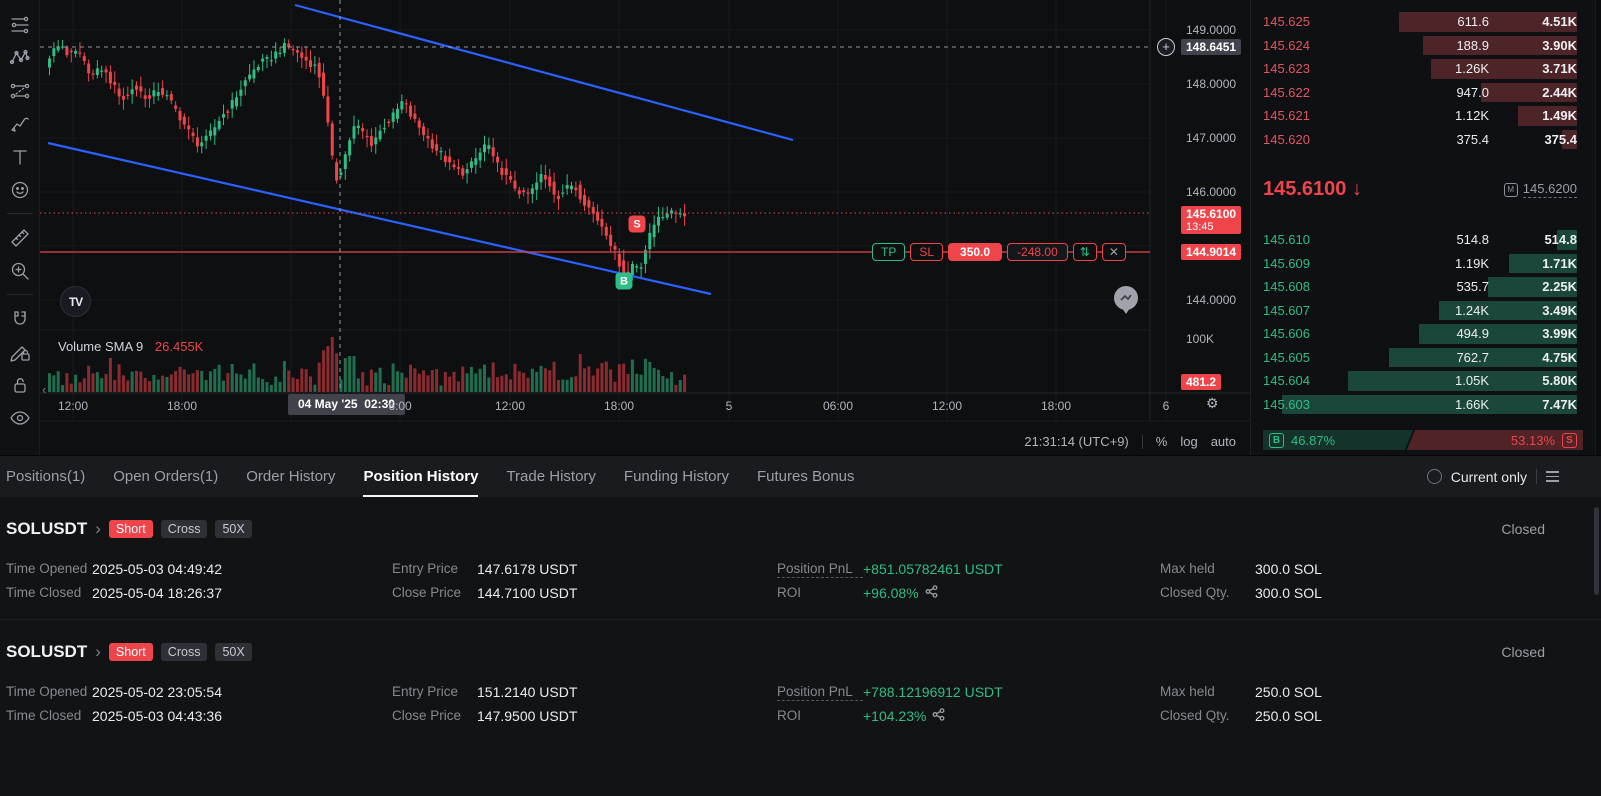 This screenshot has height=796, width=1601. Describe the element at coordinates (1286, 334) in the screenshot. I see `orderbook-price: 145.606` at that location.